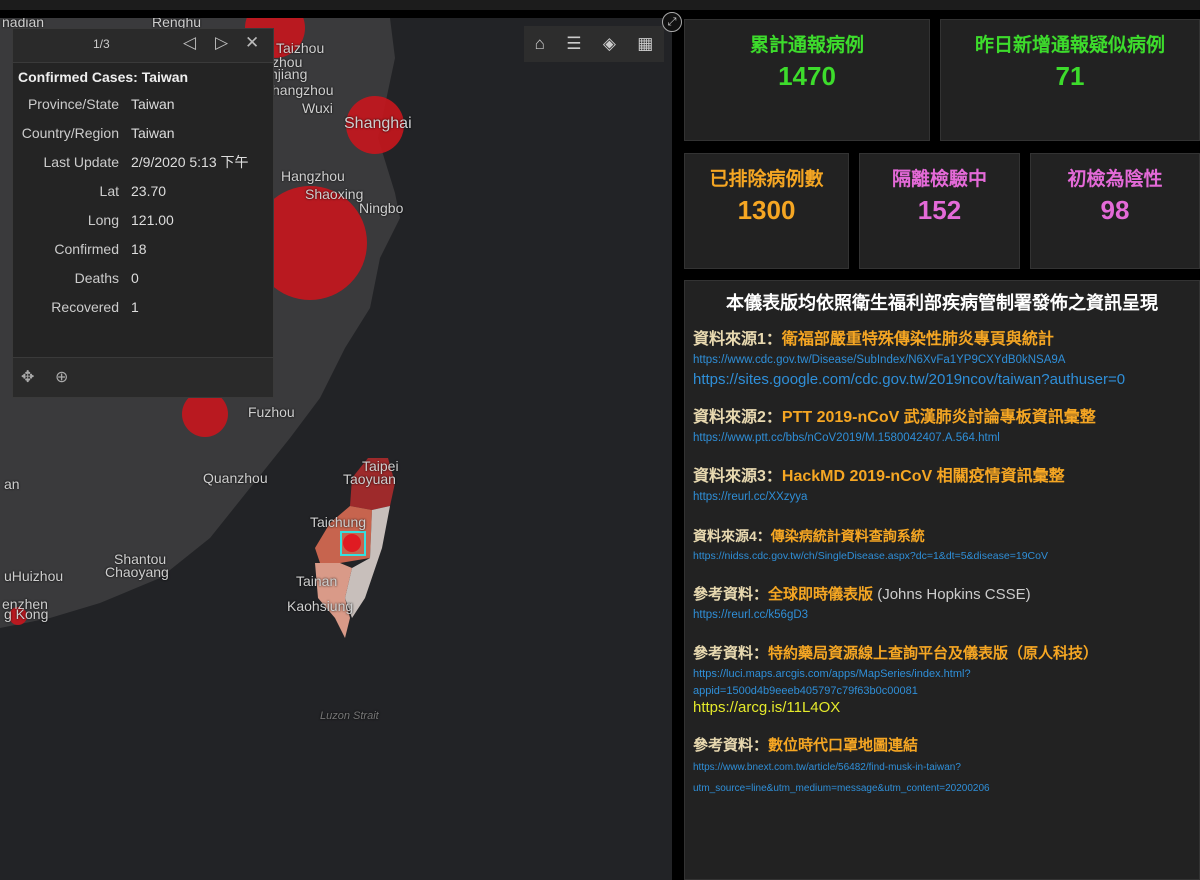 Image resolution: width=1200 pixels, height=880 pixels. Describe the element at coordinates (672, 22) in the screenshot. I see `expand-icon: ⤢` at that location.